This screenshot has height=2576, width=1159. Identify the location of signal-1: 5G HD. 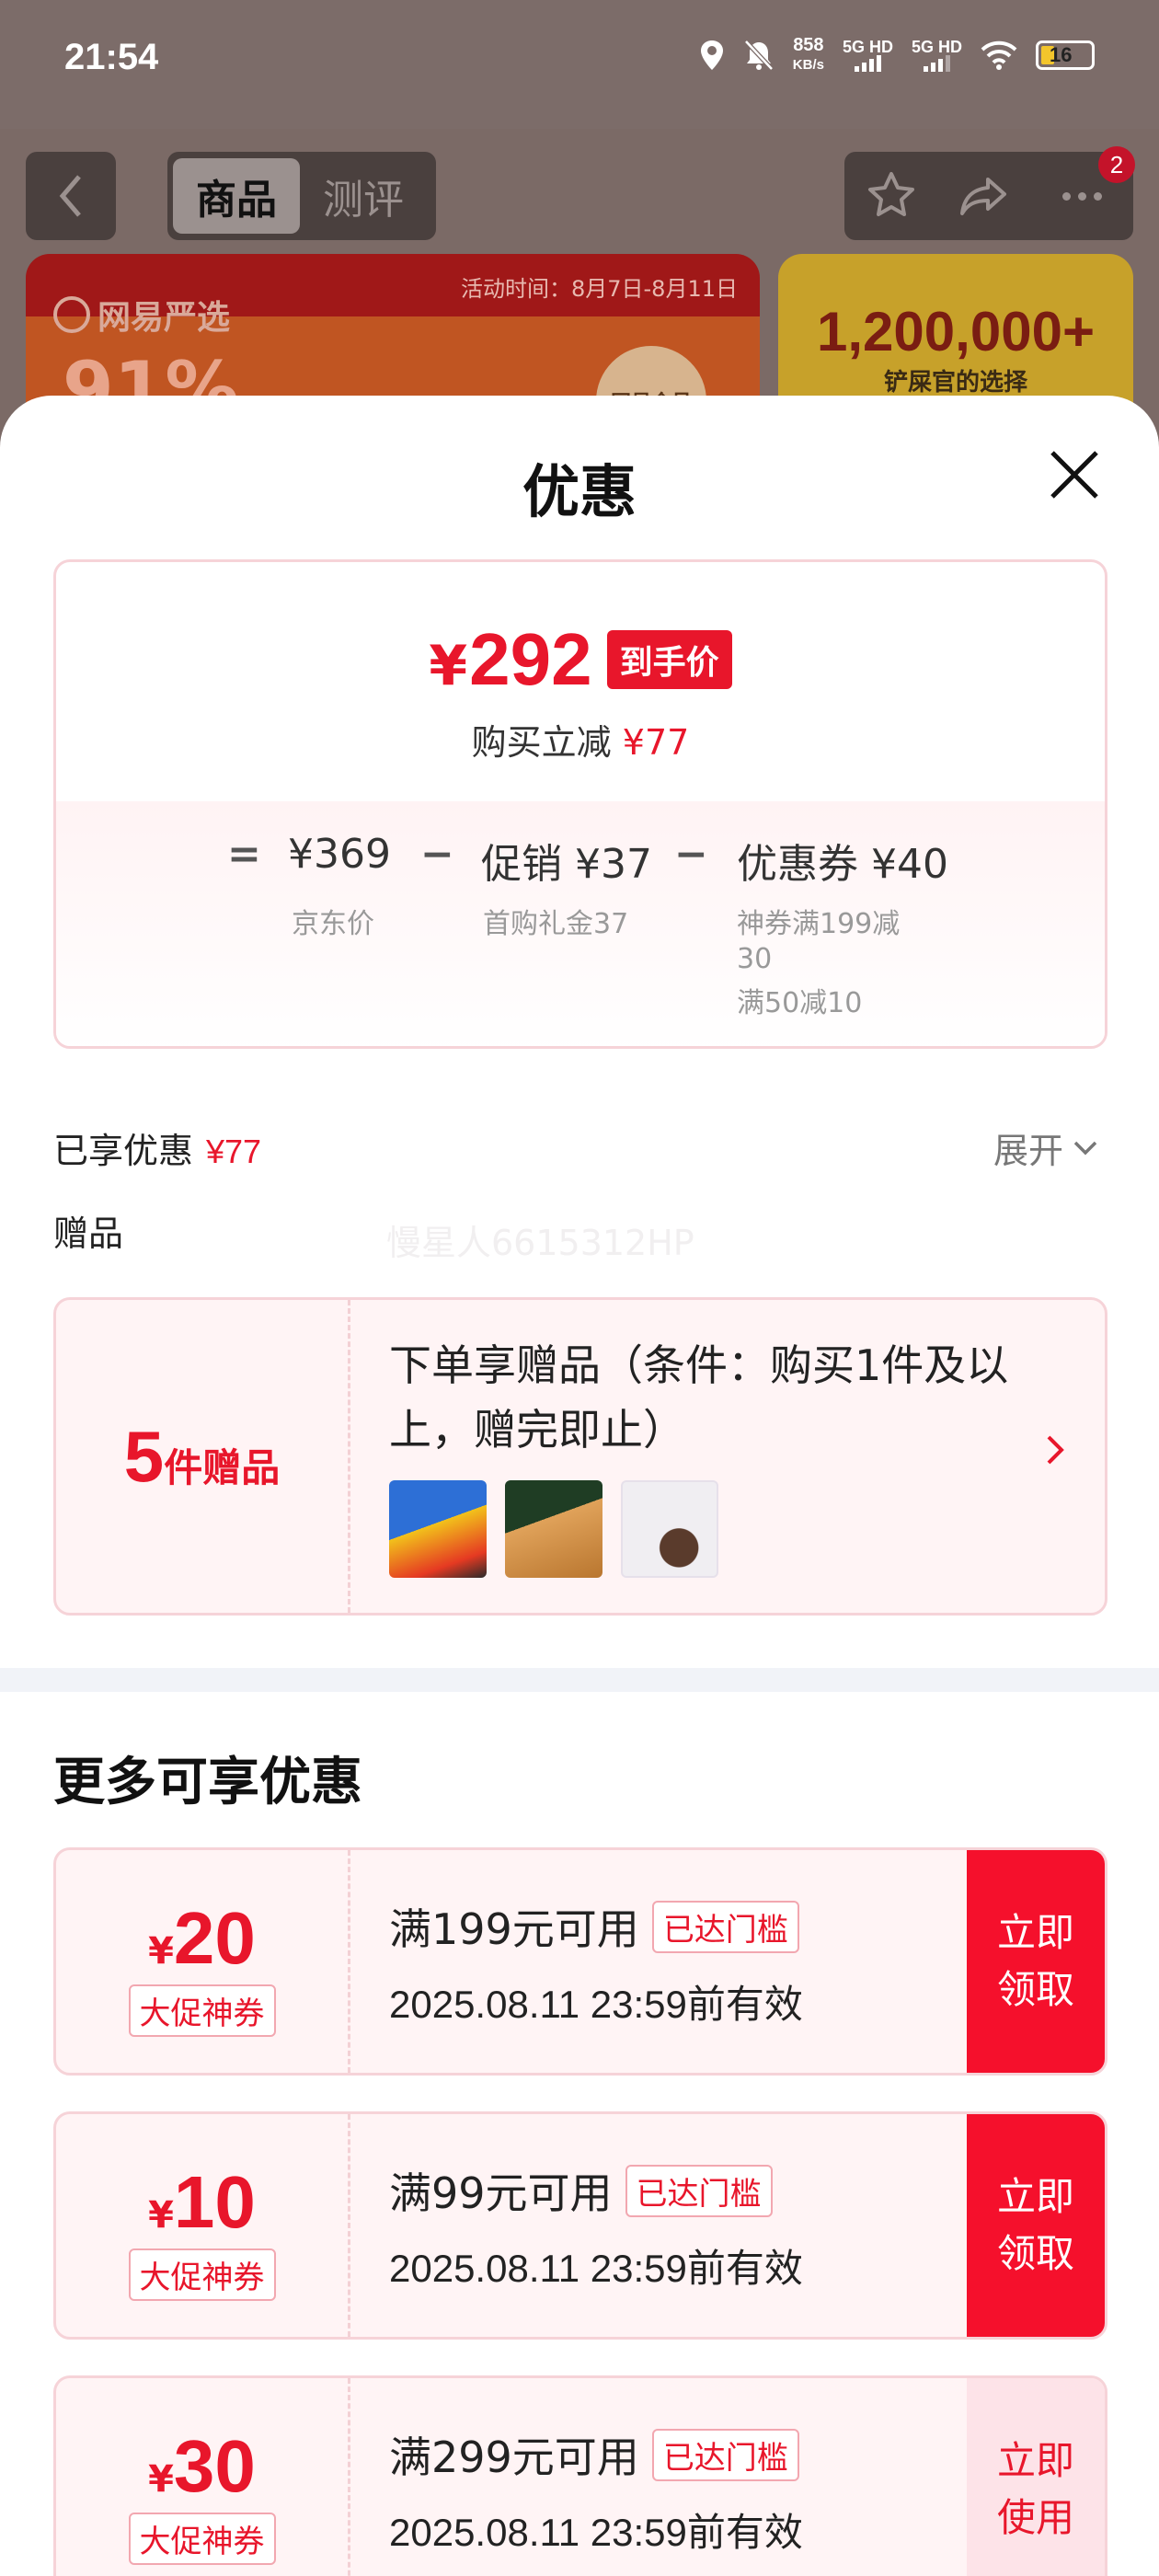
(868, 55).